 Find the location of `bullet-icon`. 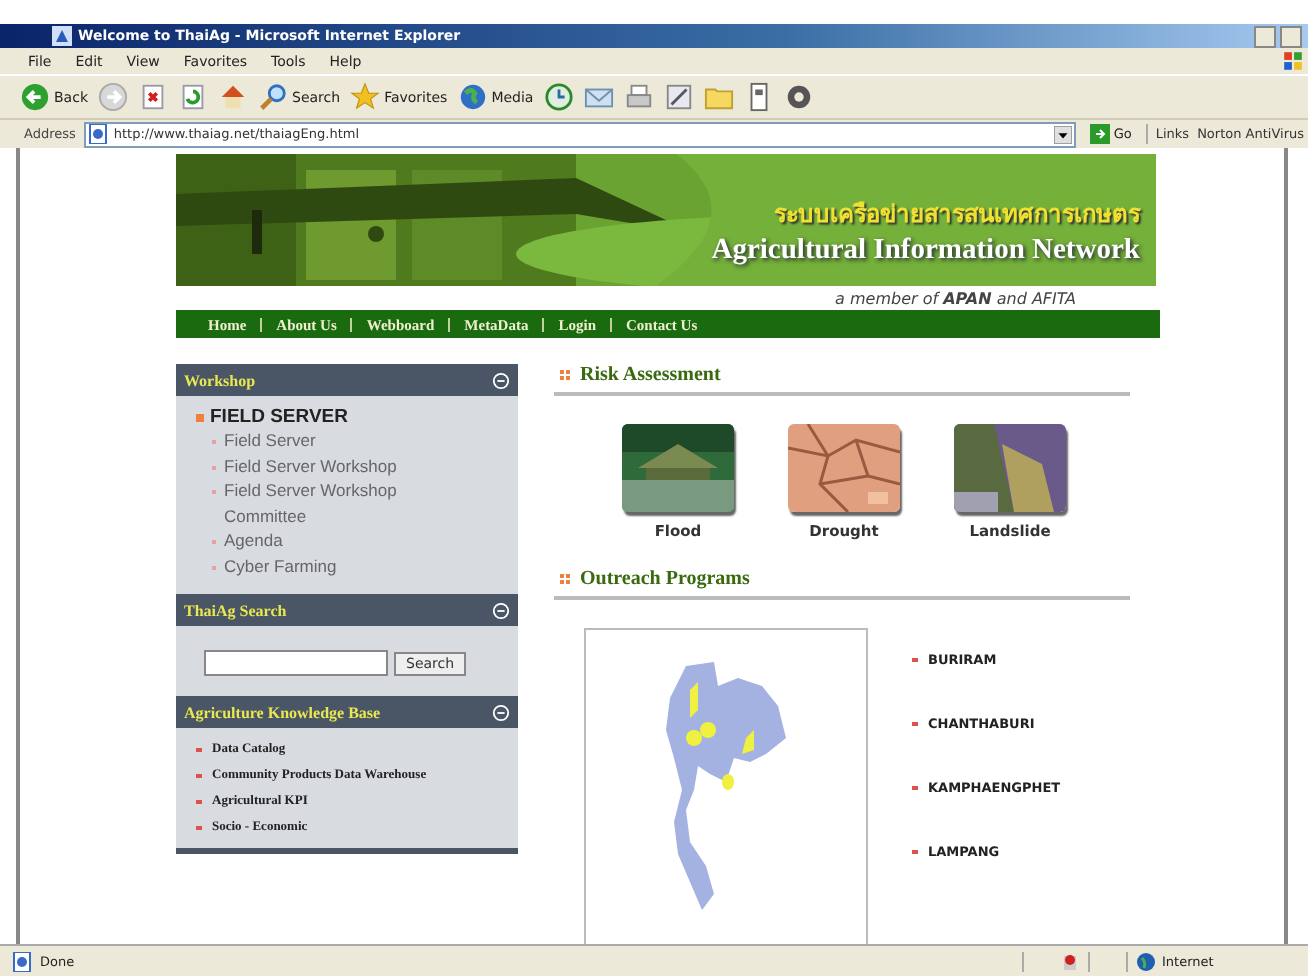

bullet-icon is located at coordinates (200, 417).